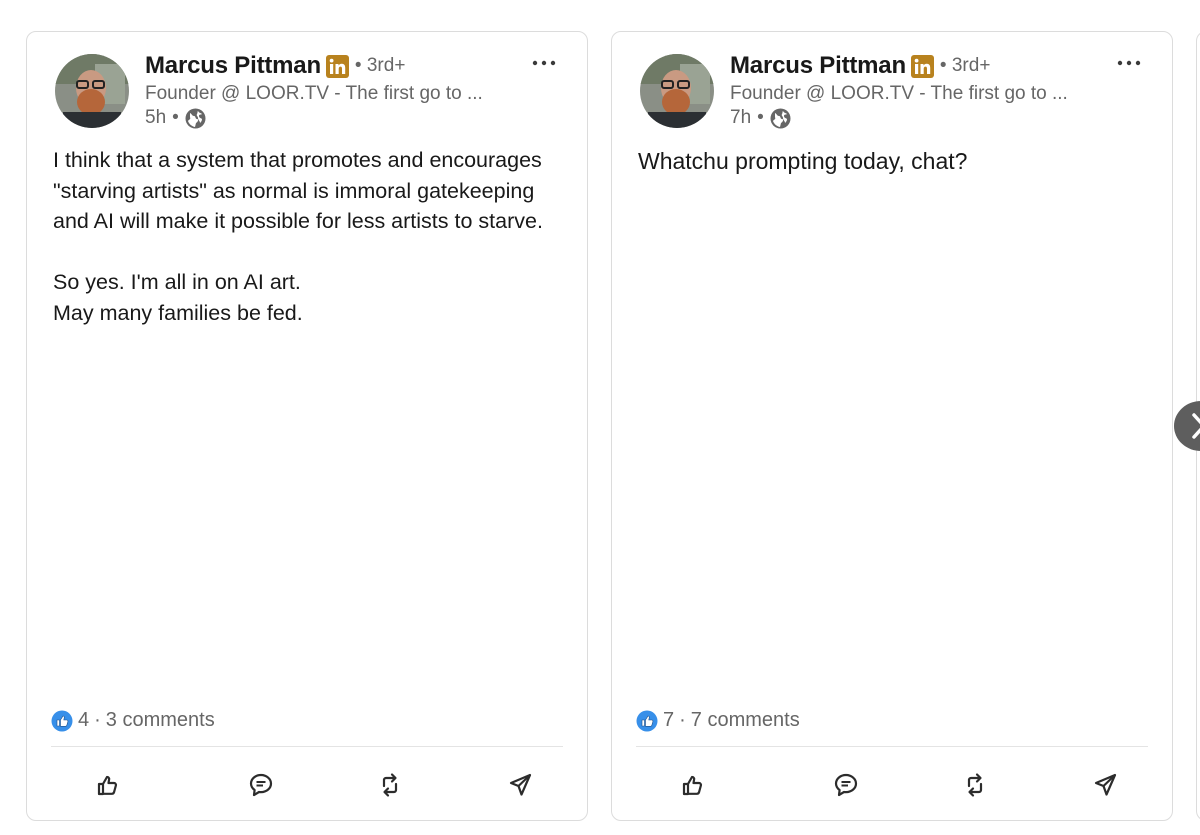  What do you see at coordinates (178, 312) in the screenshot?
I see `post-line: May many families be fed.` at bounding box center [178, 312].